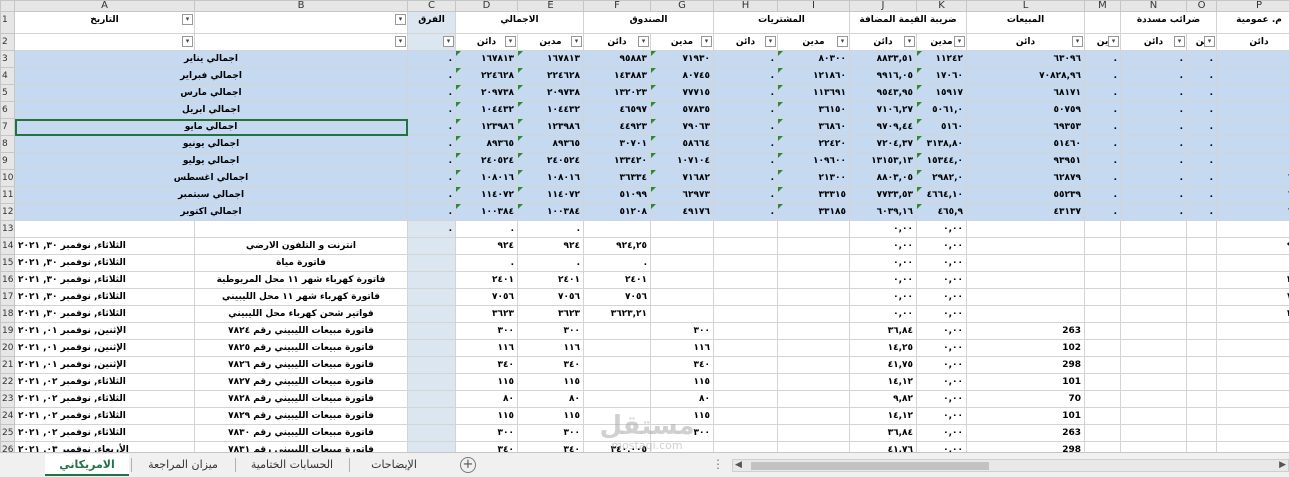 This screenshot has width=1289, height=477. What do you see at coordinates (1201, 6) in the screenshot?
I see `column-header-o: O` at bounding box center [1201, 6].